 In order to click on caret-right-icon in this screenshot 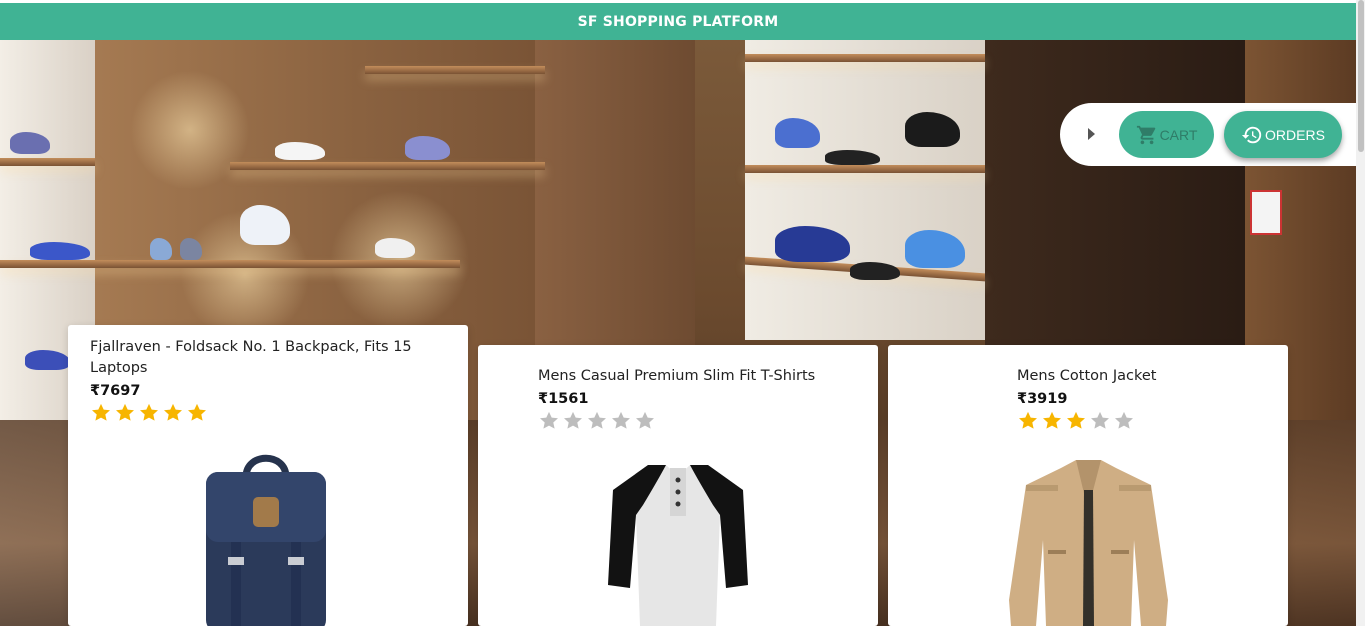, I will do `click(1091, 134)`.